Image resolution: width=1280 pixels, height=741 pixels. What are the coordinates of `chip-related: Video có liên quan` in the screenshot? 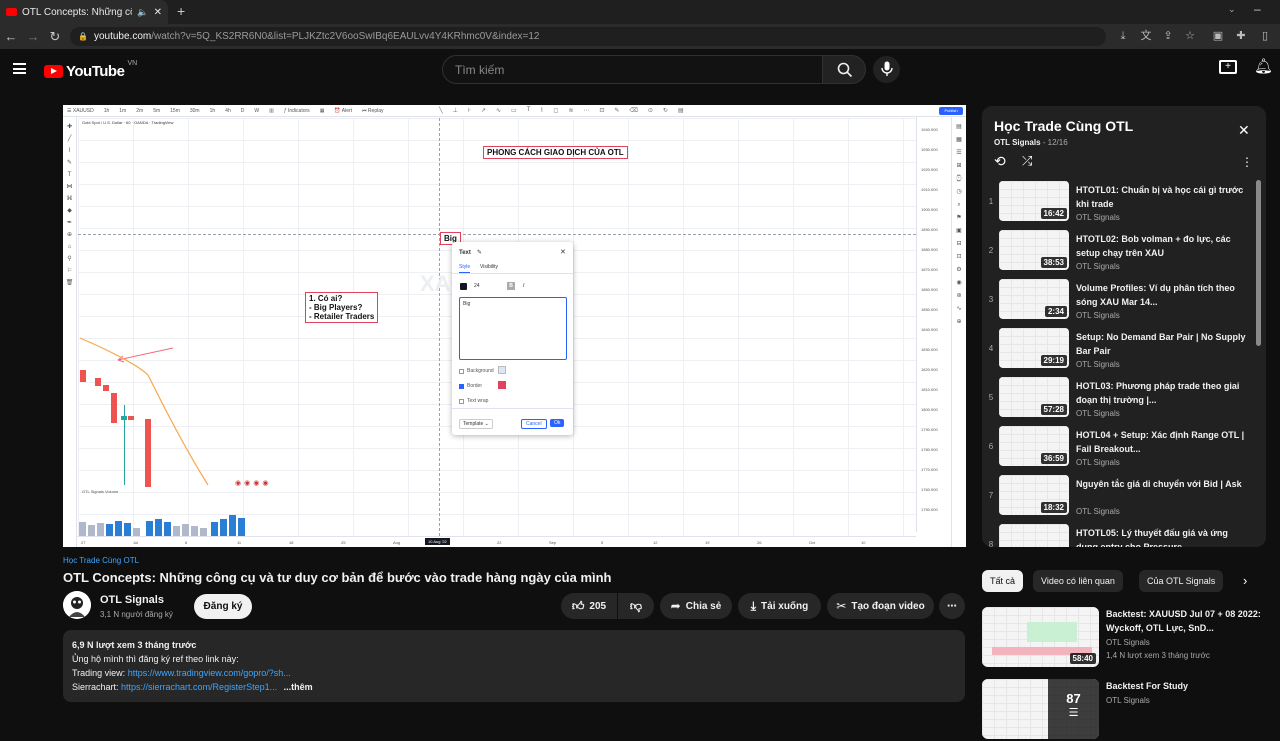 It's located at (1078, 581).